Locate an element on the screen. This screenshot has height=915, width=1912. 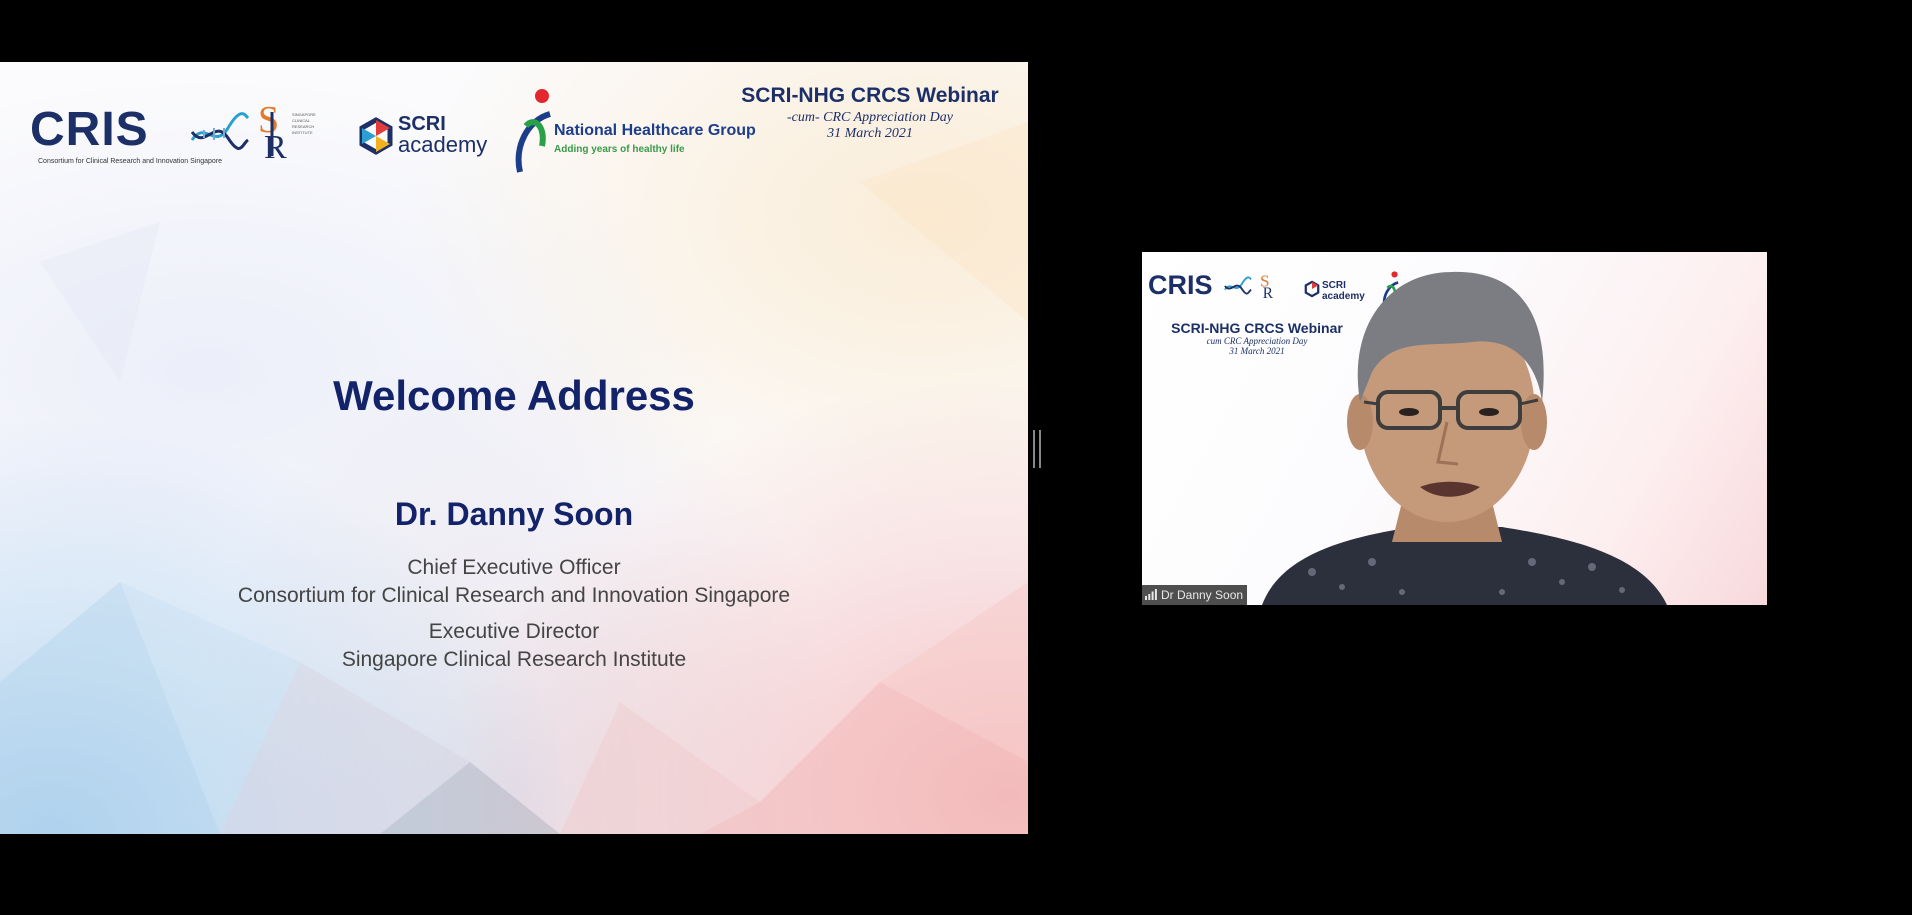
svg-text: RESEARCH is located at coordinates (303, 126).